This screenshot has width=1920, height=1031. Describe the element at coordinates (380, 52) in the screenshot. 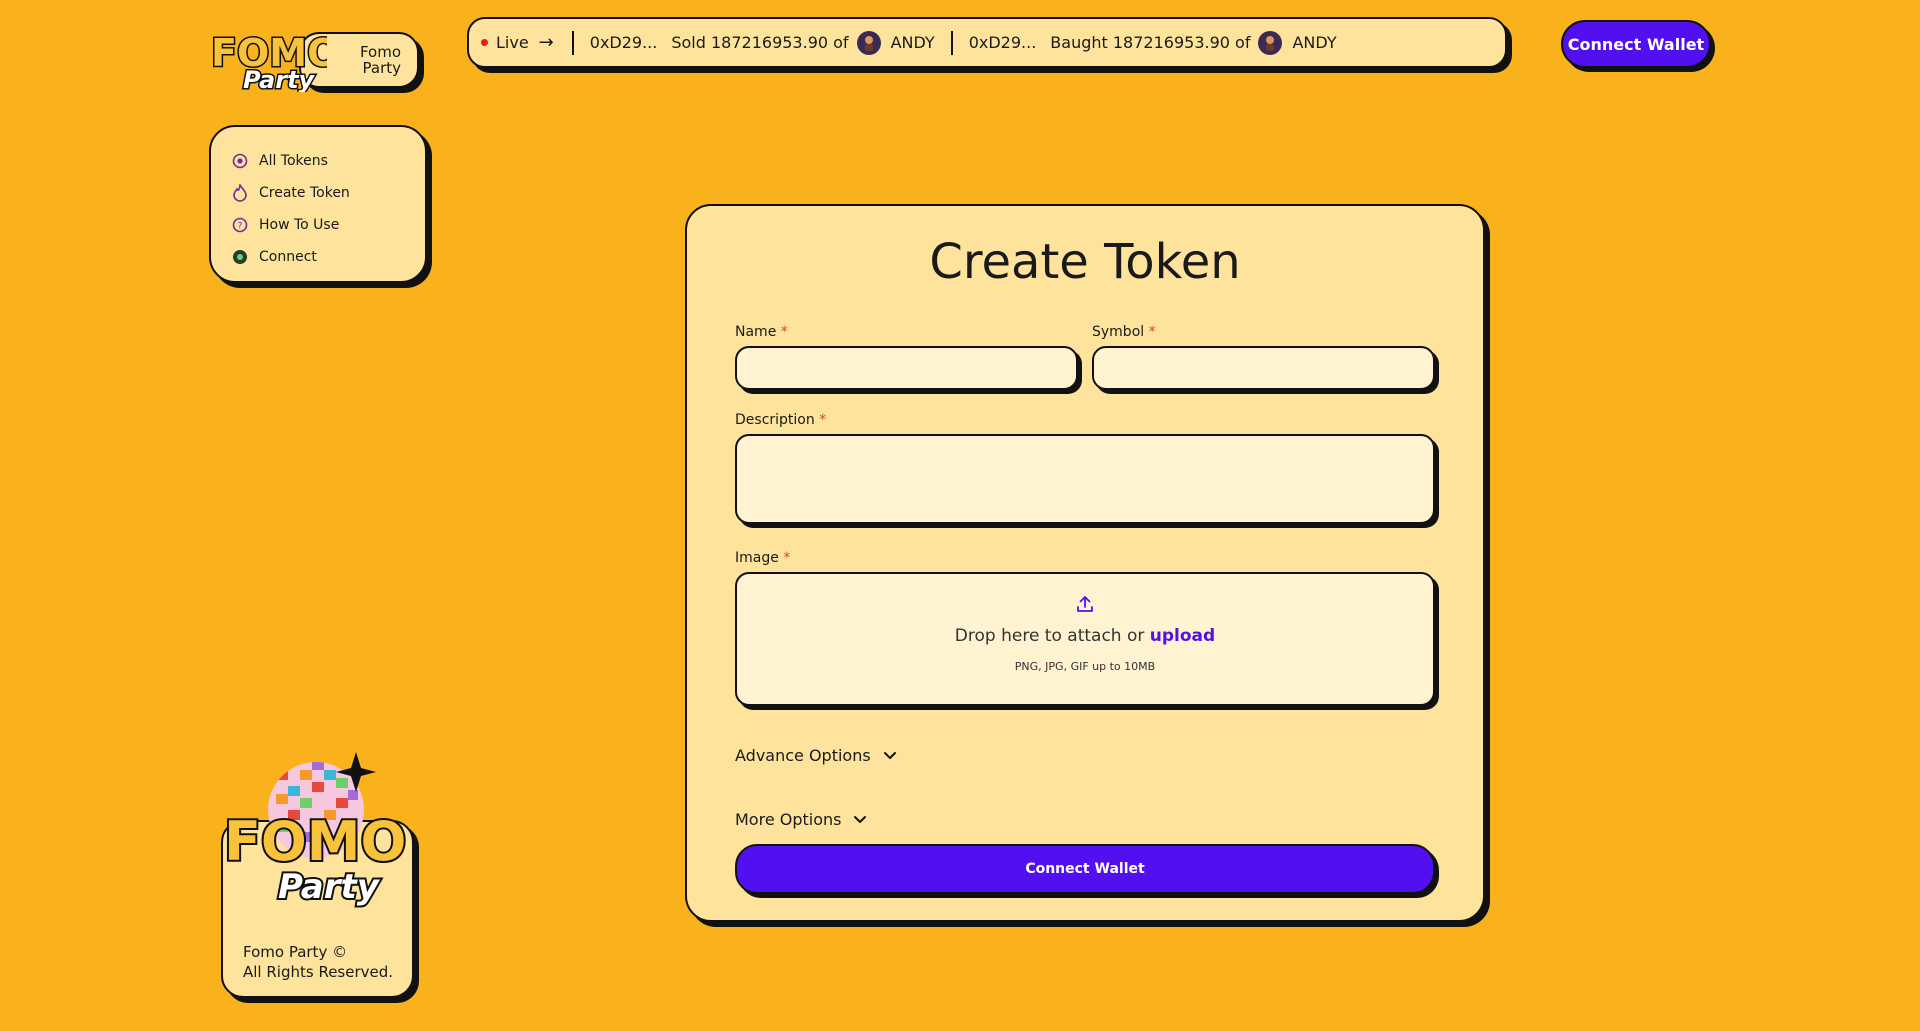

I see `brand-tag-line1: Fomo` at that location.